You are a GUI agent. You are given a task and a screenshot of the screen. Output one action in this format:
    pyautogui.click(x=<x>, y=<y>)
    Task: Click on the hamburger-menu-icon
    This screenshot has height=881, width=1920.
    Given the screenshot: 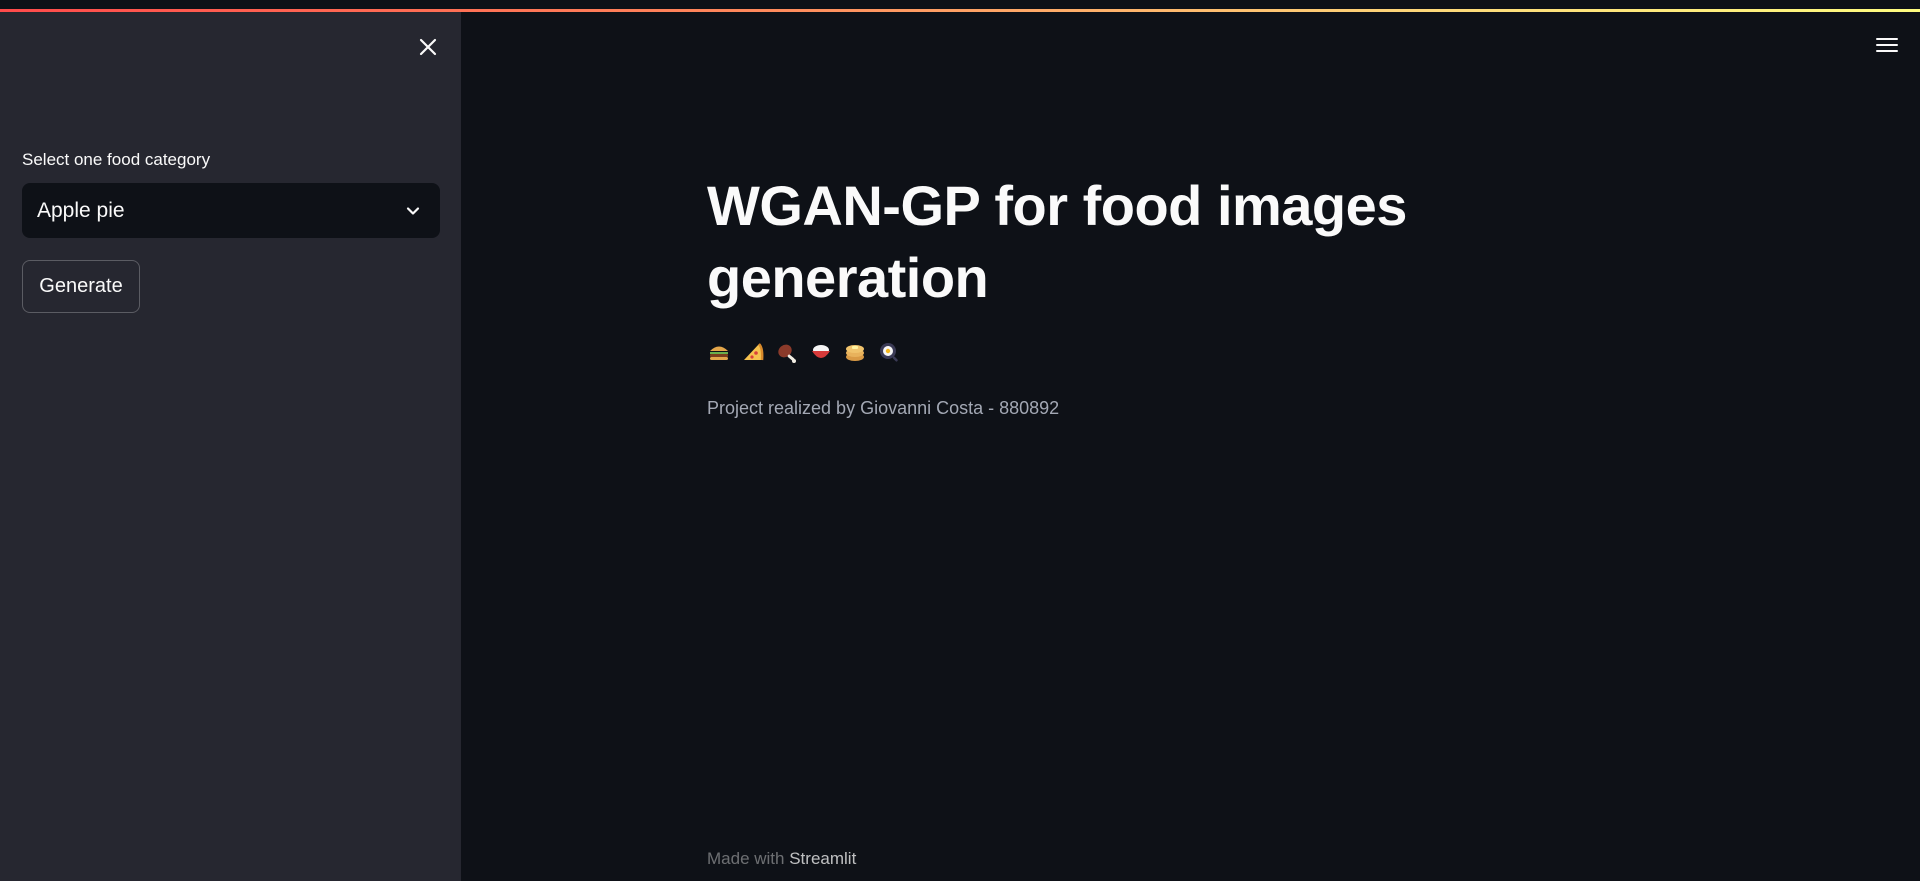 What is the action you would take?
    pyautogui.click(x=1887, y=45)
    